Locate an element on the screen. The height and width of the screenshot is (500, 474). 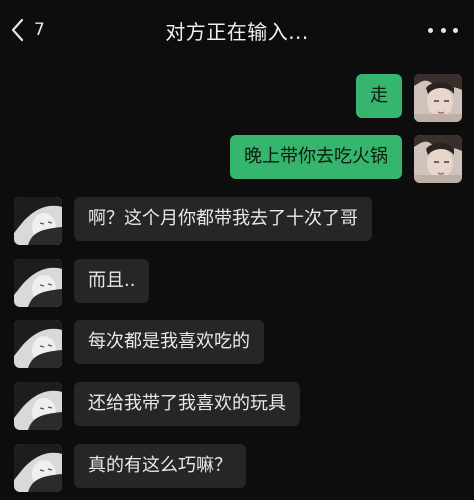
message-row: 晚上带你去吃火锅 is located at coordinates (346, 159).